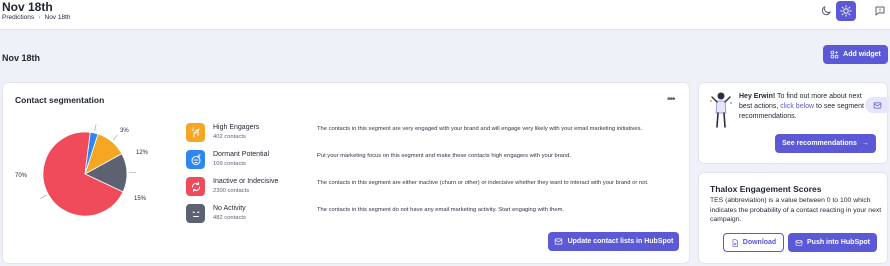  I want to click on pie-chart: 3% 12% 70% 15%, so click(88, 173).